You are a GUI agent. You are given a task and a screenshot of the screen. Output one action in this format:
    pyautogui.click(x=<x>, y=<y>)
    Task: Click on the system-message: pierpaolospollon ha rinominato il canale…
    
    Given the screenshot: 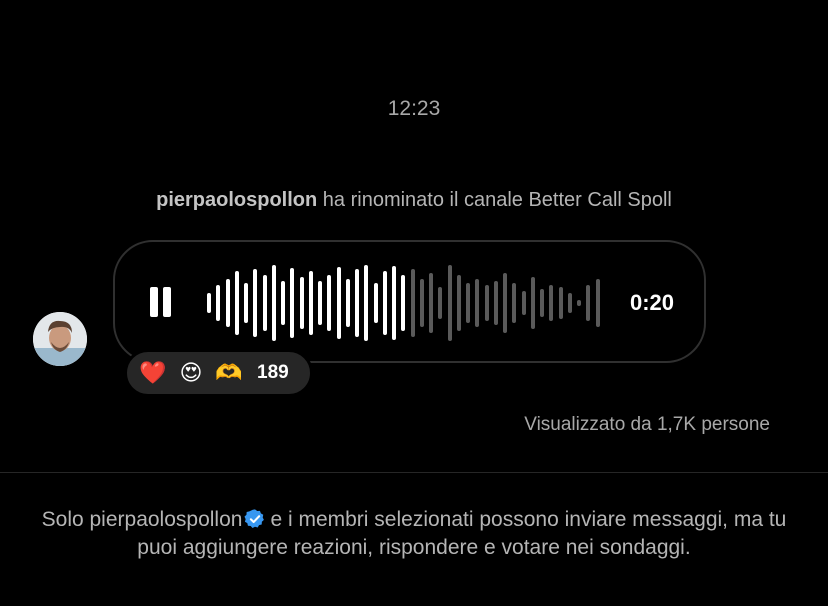 What is the action you would take?
    pyautogui.click(x=414, y=200)
    